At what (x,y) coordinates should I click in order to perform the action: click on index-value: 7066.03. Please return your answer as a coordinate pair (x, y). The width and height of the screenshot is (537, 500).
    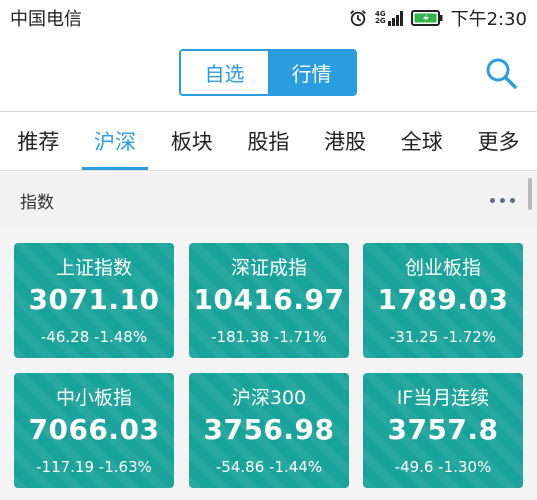
    Looking at the image, I should click on (94, 429).